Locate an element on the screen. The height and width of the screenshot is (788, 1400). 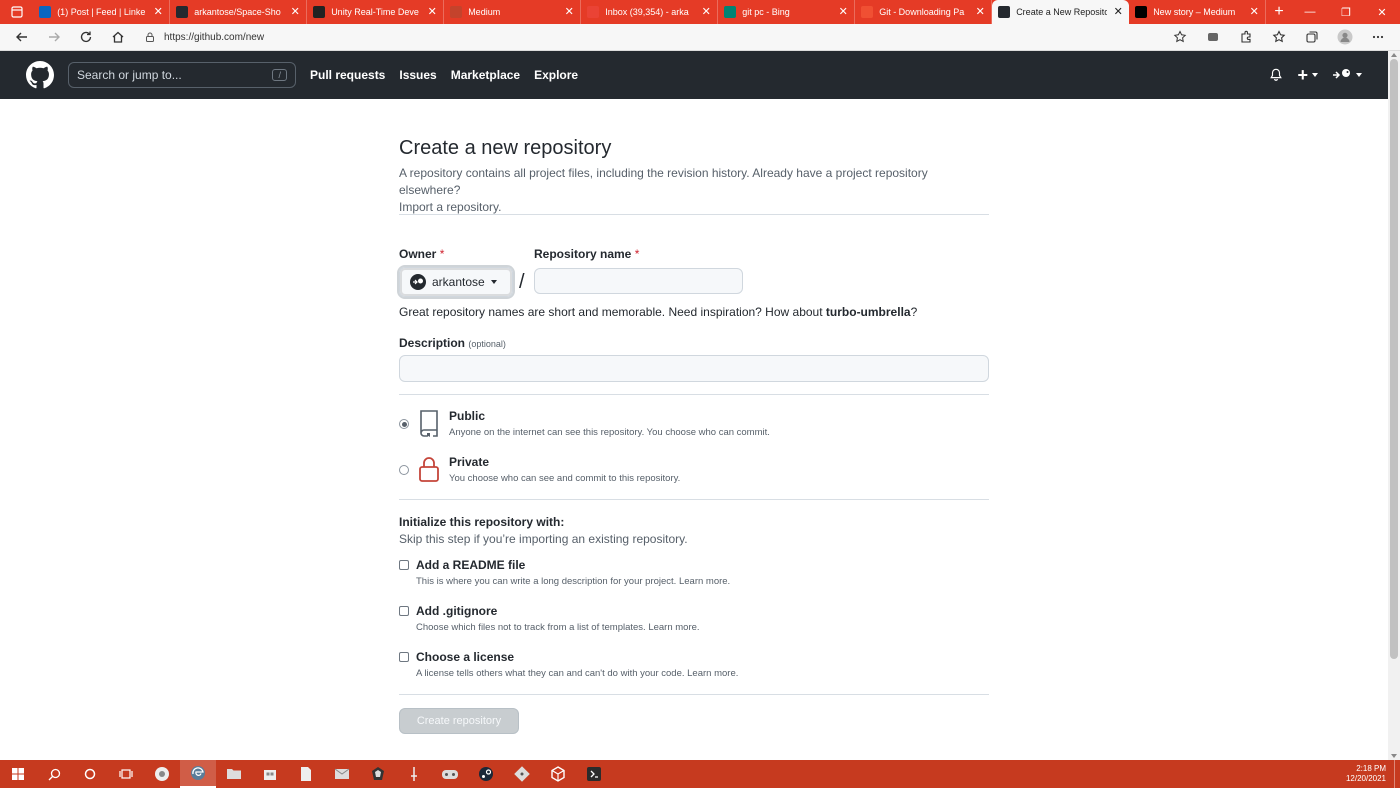
browser-tab-title: New story – Medium is located at coordinates (1194, 12).